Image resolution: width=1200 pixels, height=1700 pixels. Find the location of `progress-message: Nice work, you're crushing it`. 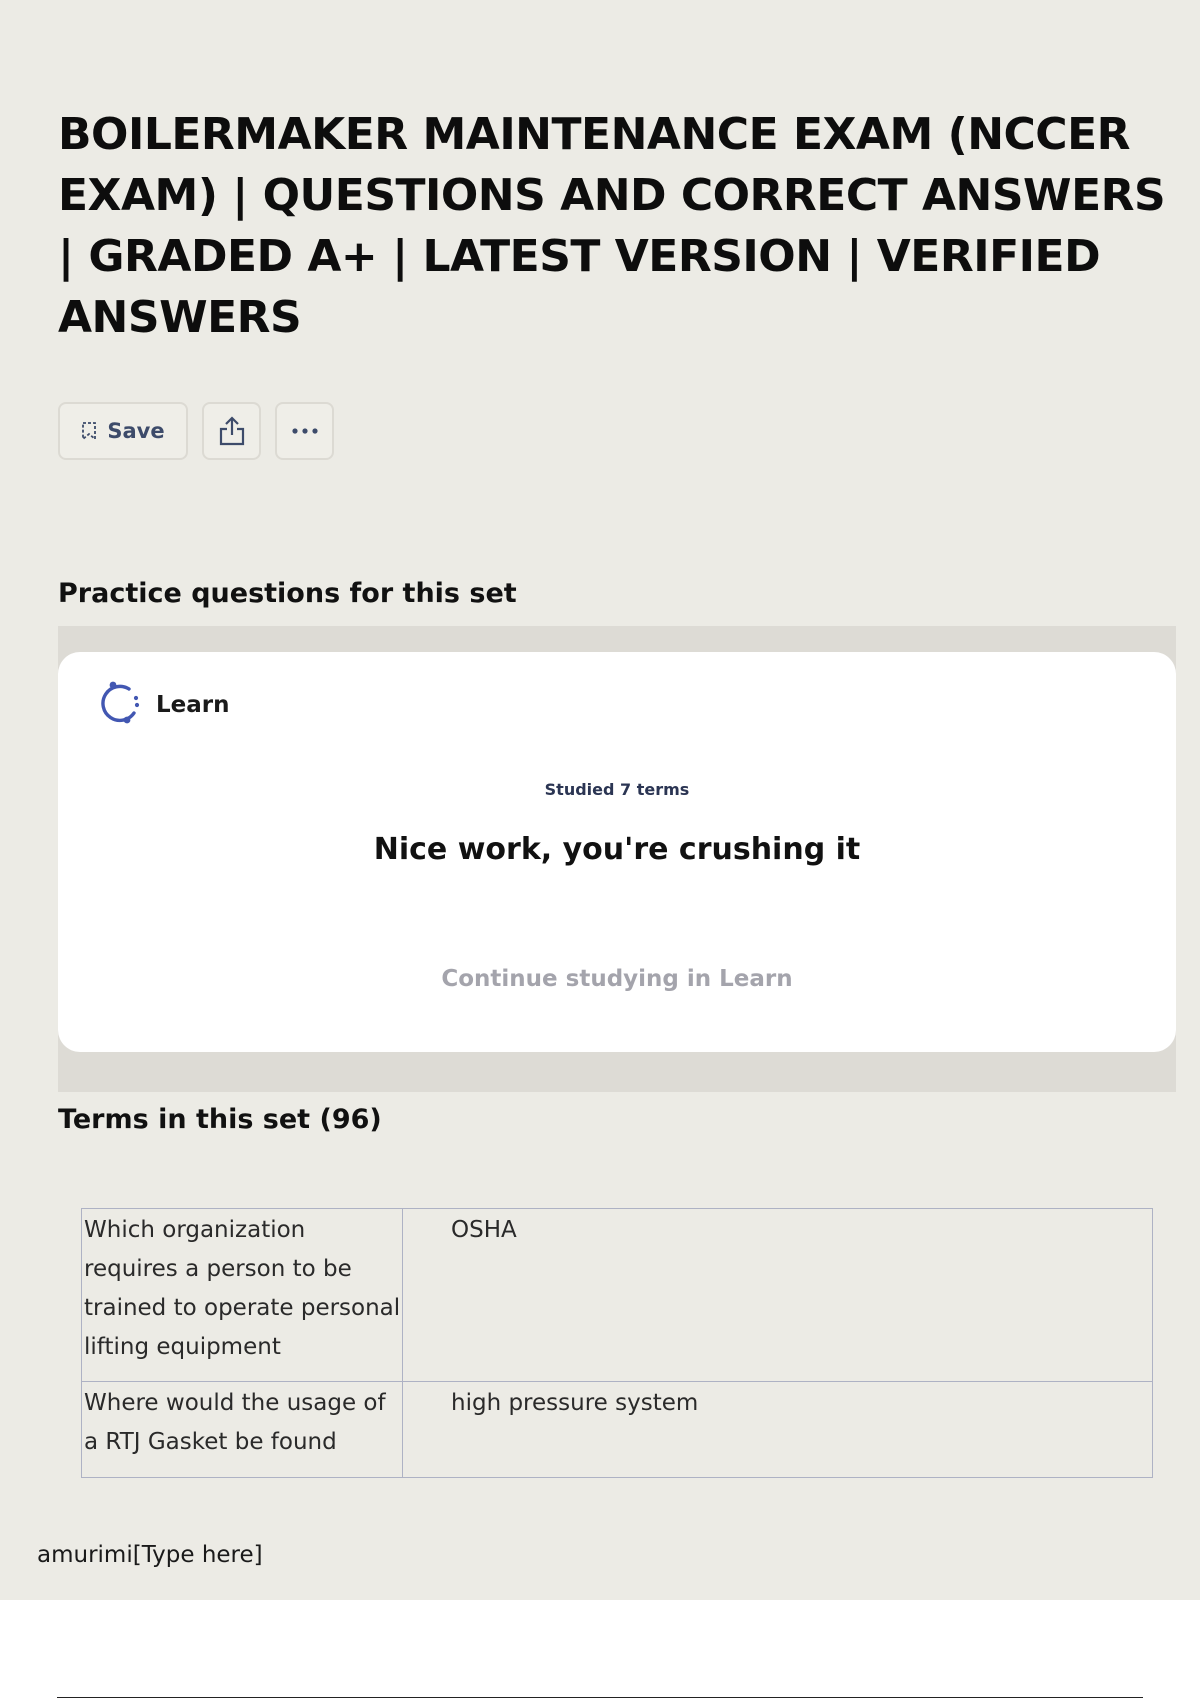

progress-message: Nice work, you're crushing it is located at coordinates (617, 849).